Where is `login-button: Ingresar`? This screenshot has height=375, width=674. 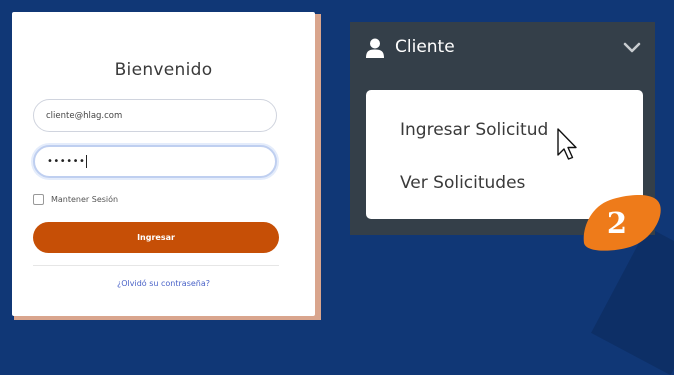
login-button: Ingresar is located at coordinates (156, 237).